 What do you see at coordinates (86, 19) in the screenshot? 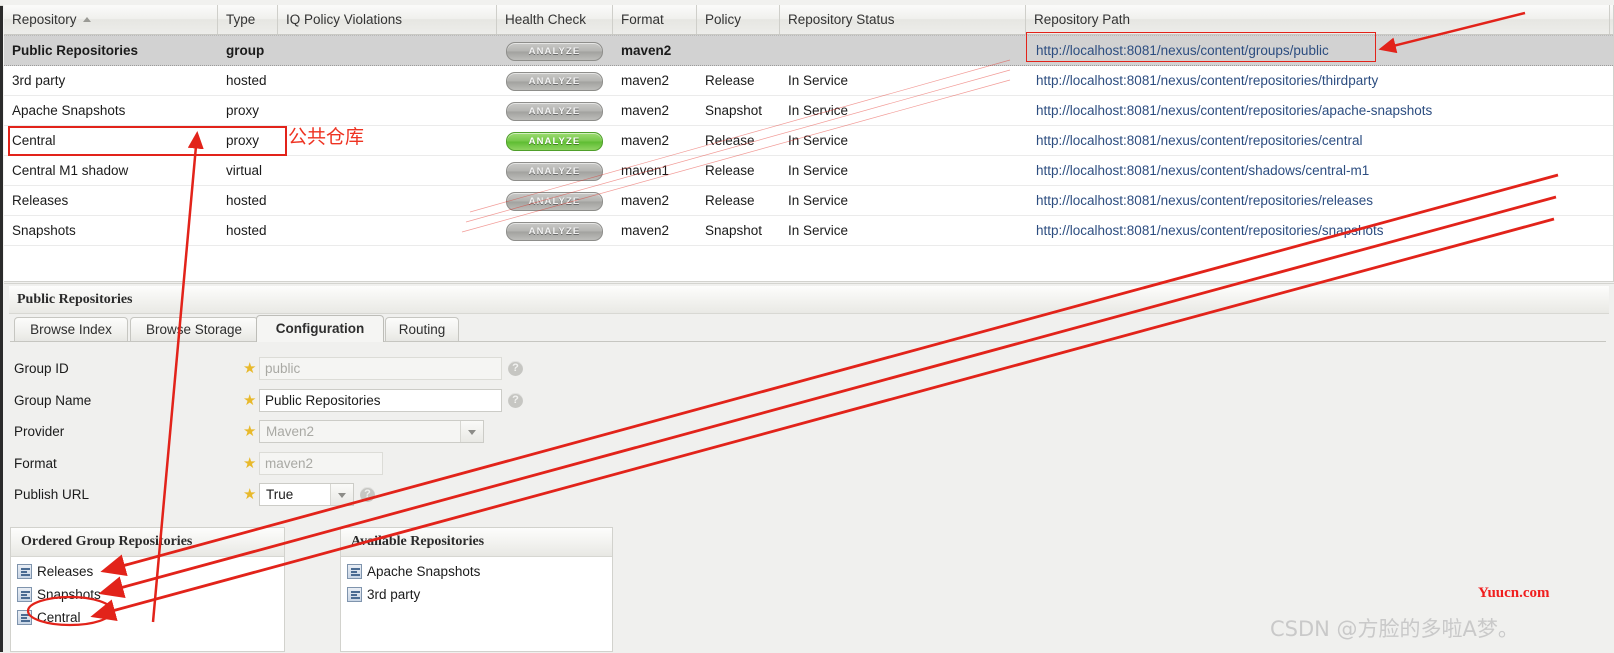
I see `sort-ascending-icon` at bounding box center [86, 19].